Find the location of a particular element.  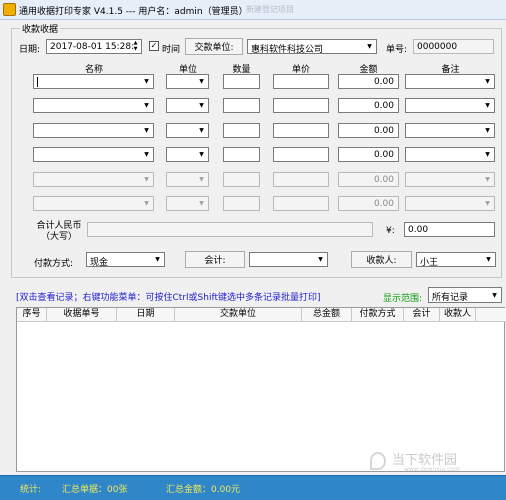

payee-button: 收款人: is located at coordinates (381, 259).